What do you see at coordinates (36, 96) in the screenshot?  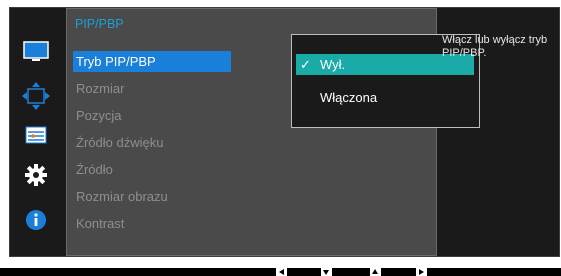 I see `onscreen-display-icon` at bounding box center [36, 96].